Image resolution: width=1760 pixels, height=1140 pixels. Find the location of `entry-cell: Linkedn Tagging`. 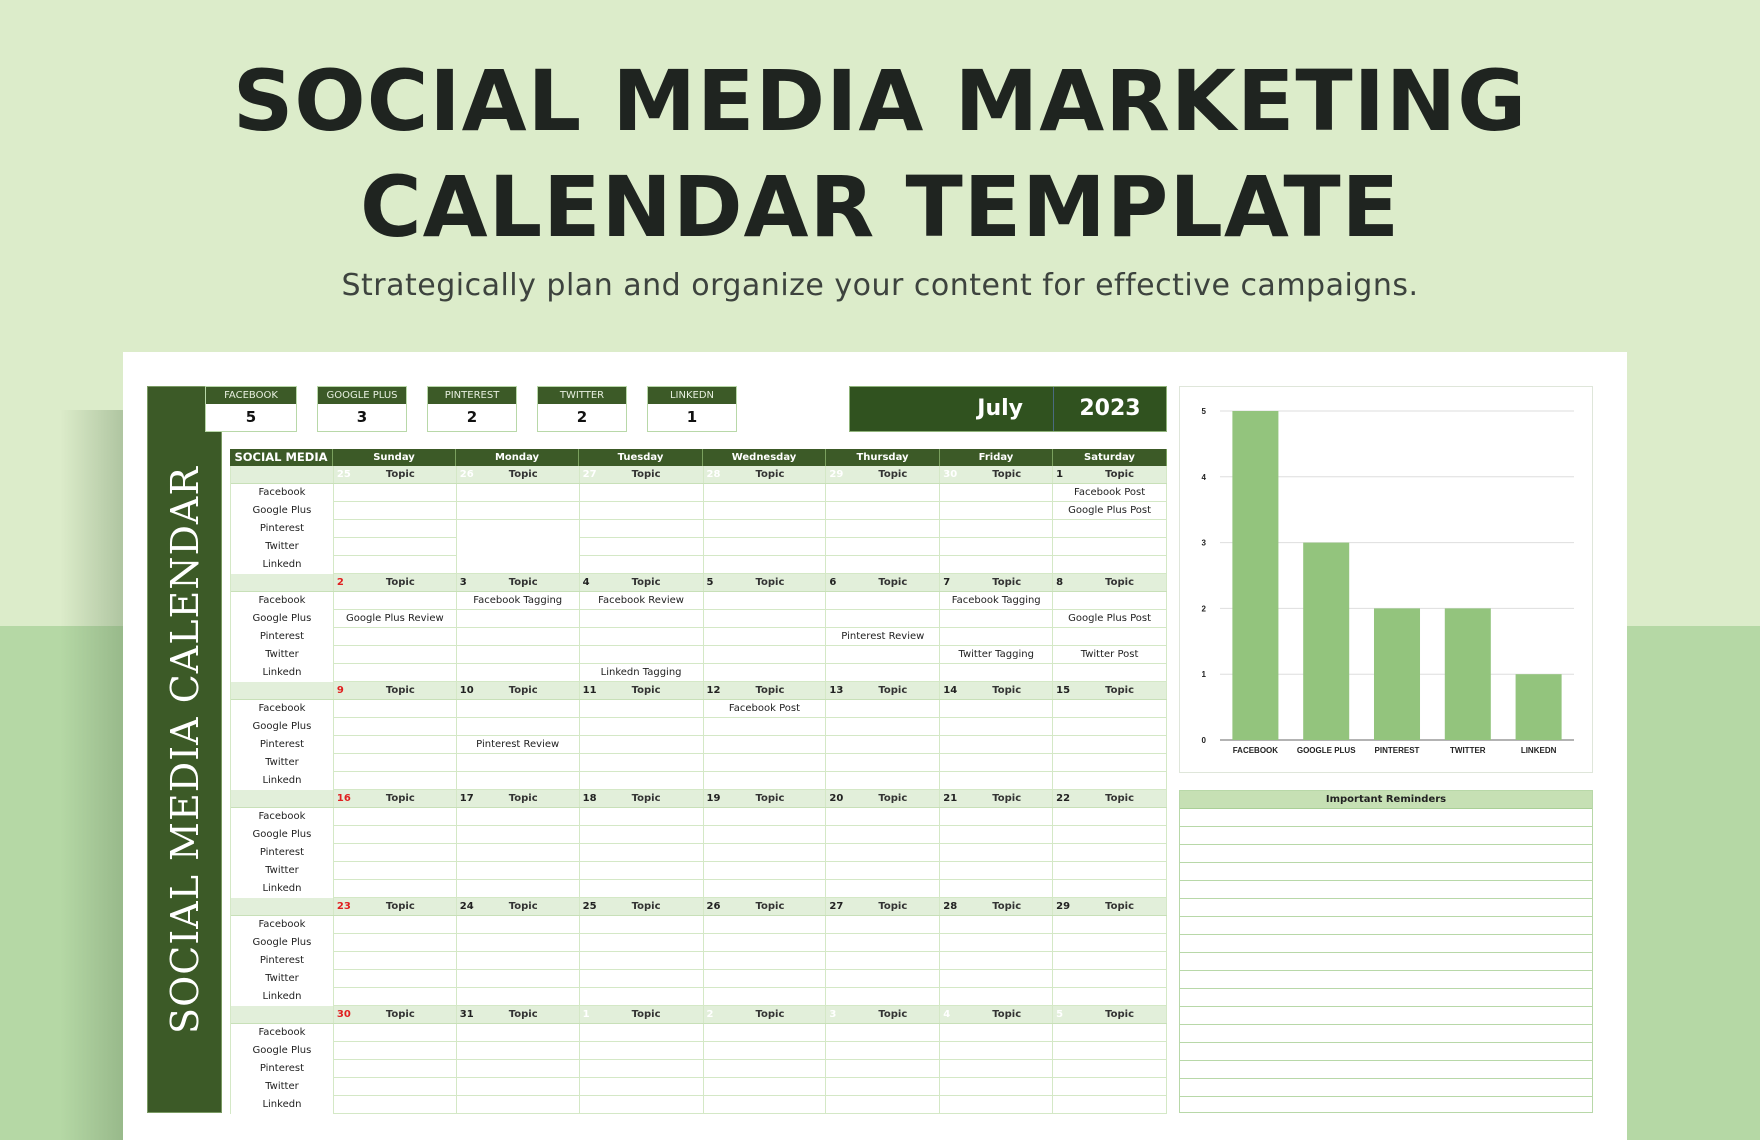

entry-cell: Linkedn Tagging is located at coordinates (641, 673).